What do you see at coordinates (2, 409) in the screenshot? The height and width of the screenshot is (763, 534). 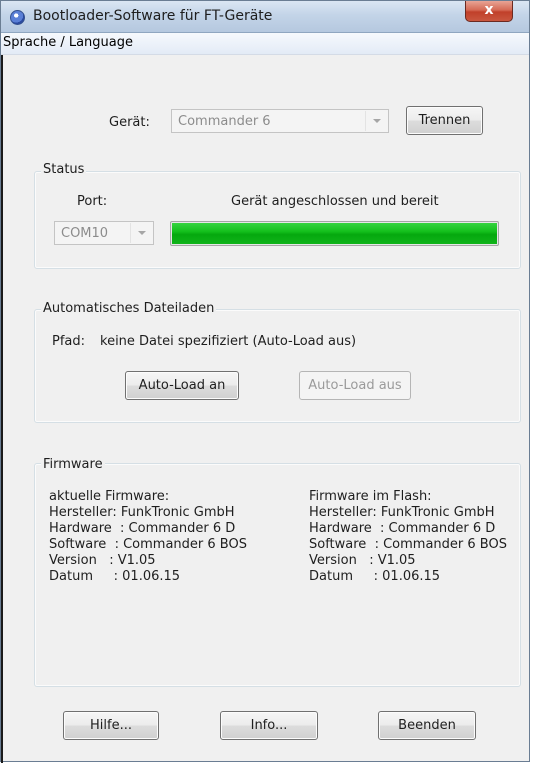 I see `window-edge` at bounding box center [2, 409].